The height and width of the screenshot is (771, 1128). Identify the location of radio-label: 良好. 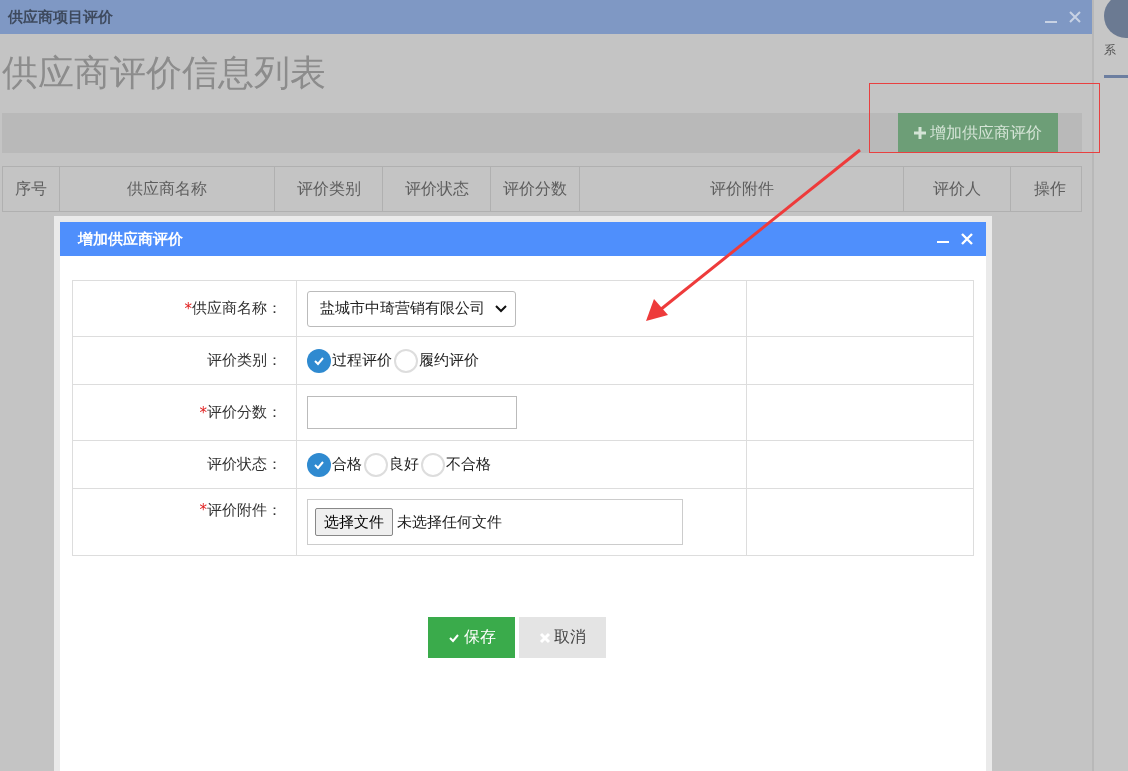
(404, 464).